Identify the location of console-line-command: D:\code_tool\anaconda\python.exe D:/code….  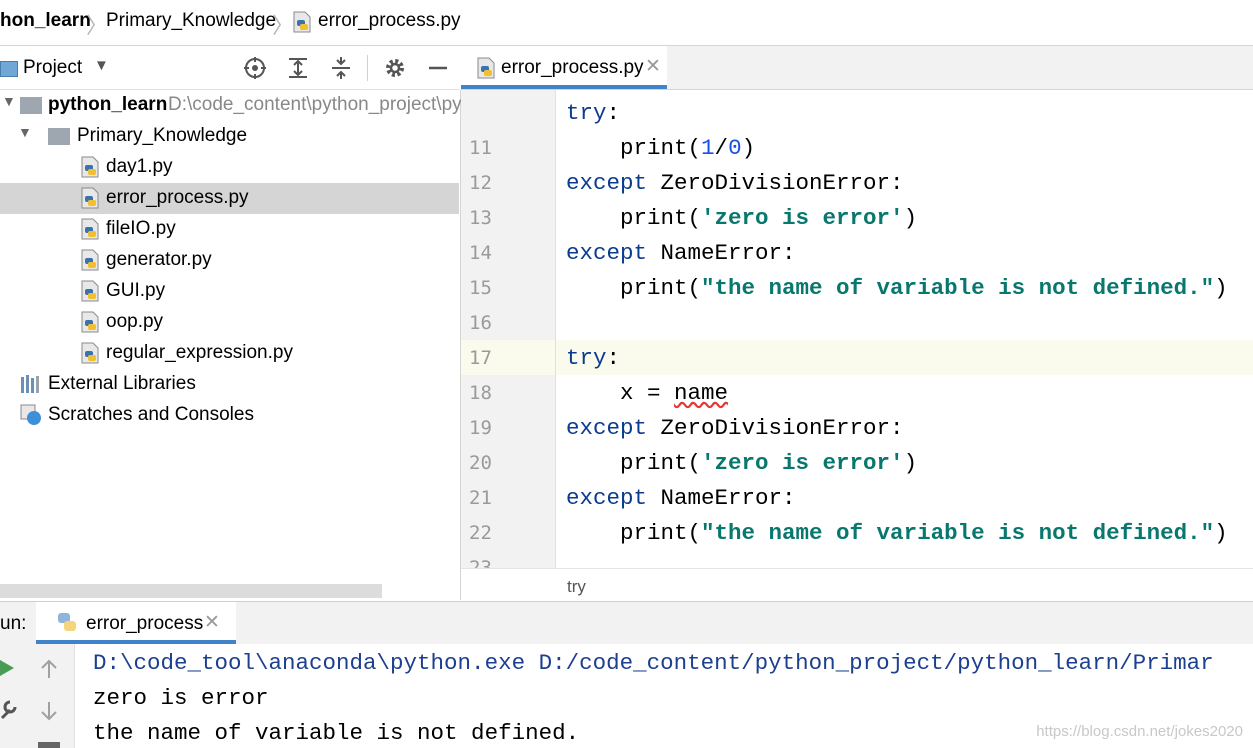
(653, 663).